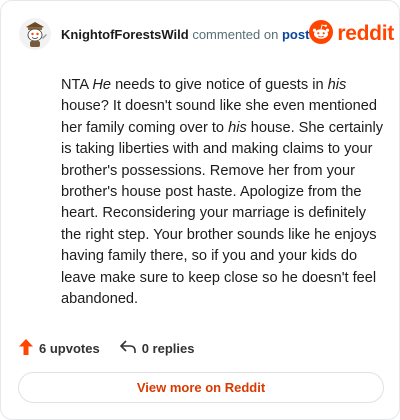 This screenshot has height=420, width=400. I want to click on user-avatar, so click(35, 34).